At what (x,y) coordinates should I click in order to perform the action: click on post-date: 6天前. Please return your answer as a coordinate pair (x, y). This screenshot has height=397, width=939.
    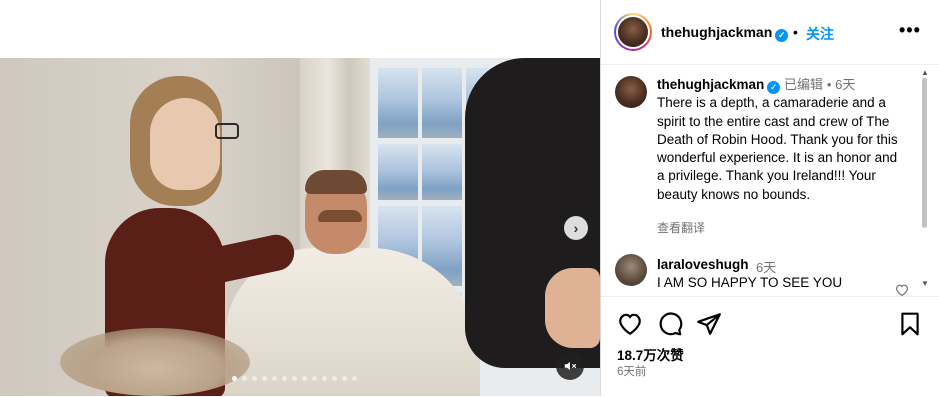
    Looking at the image, I should click on (631, 371).